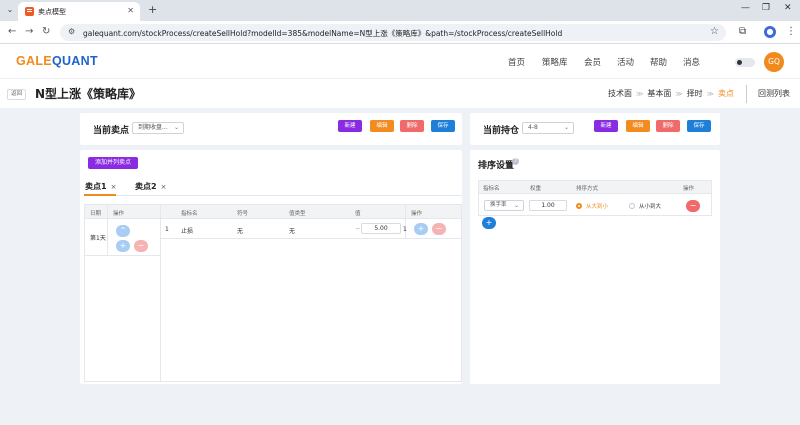  What do you see at coordinates (516, 62) in the screenshot?
I see `nav-home: 首页` at bounding box center [516, 62].